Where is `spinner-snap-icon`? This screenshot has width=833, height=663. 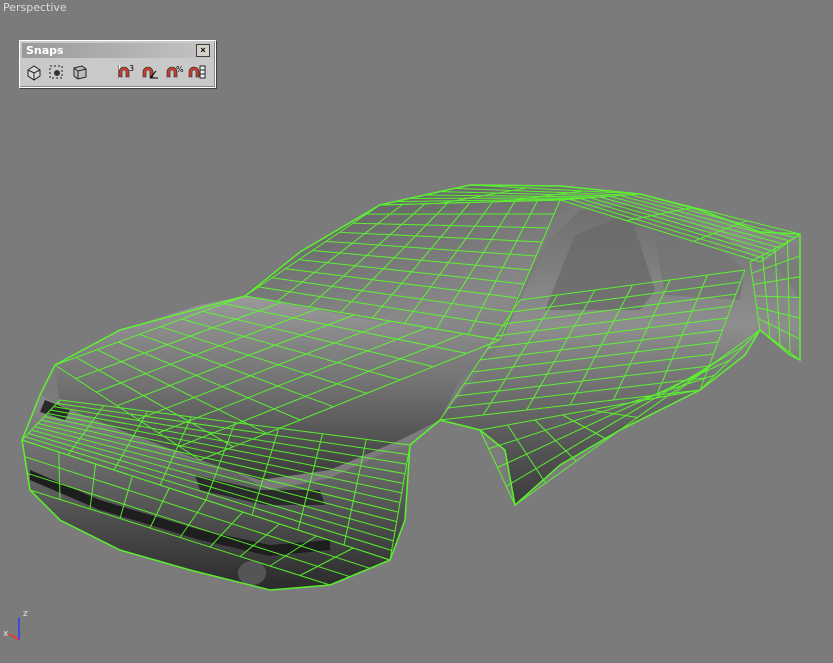 spinner-snap-icon is located at coordinates (197, 72).